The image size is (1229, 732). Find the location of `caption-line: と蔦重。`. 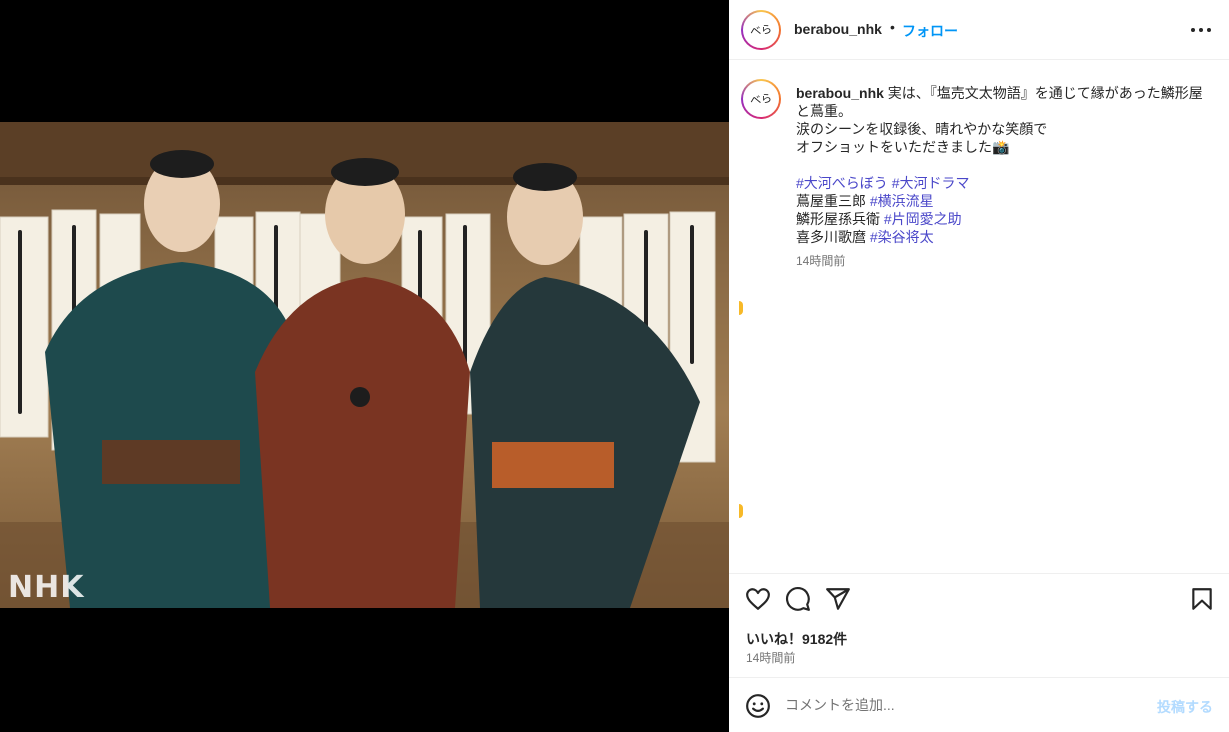

caption-line: と蔦重。 is located at coordinates (824, 111).